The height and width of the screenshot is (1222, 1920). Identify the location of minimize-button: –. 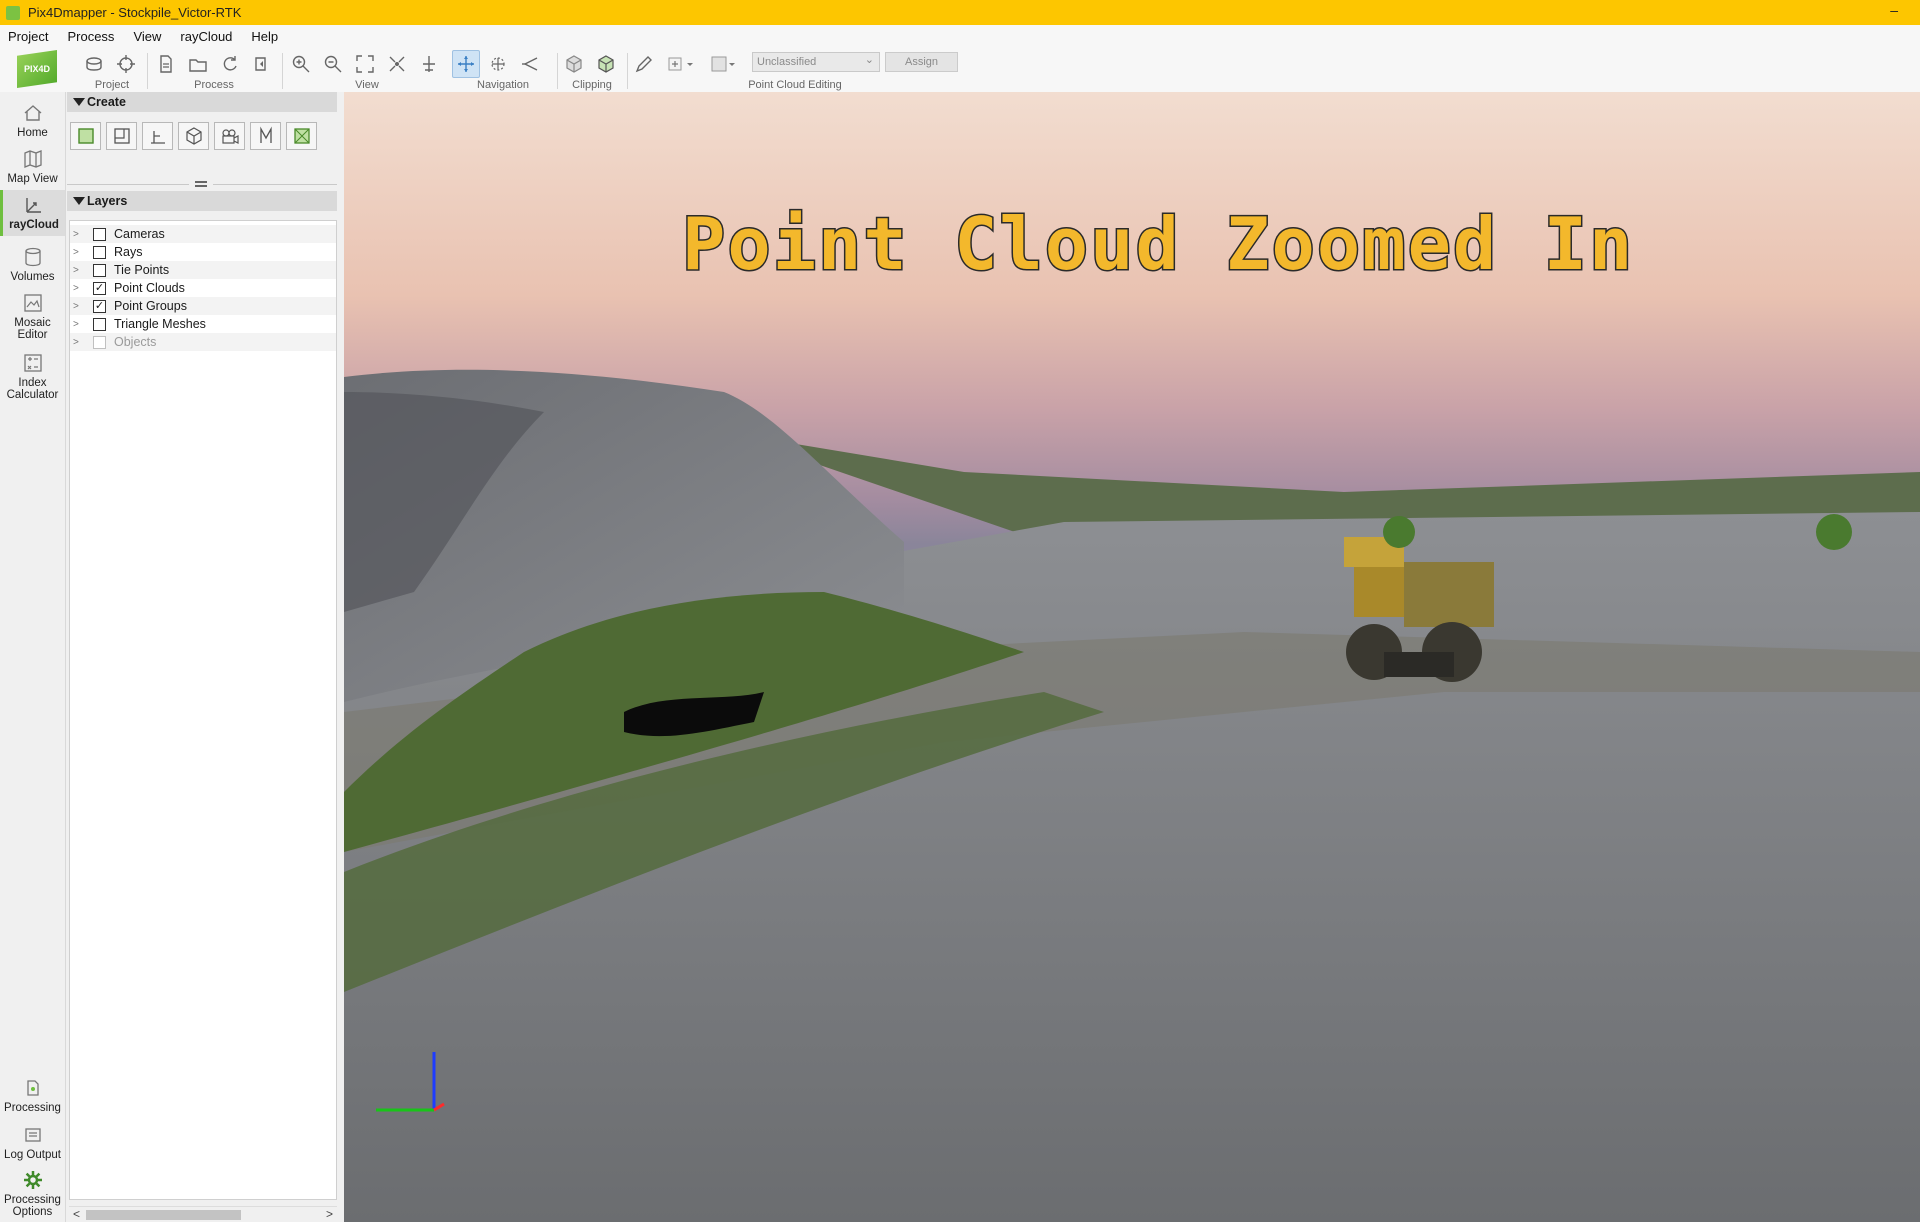
(1894, 10).